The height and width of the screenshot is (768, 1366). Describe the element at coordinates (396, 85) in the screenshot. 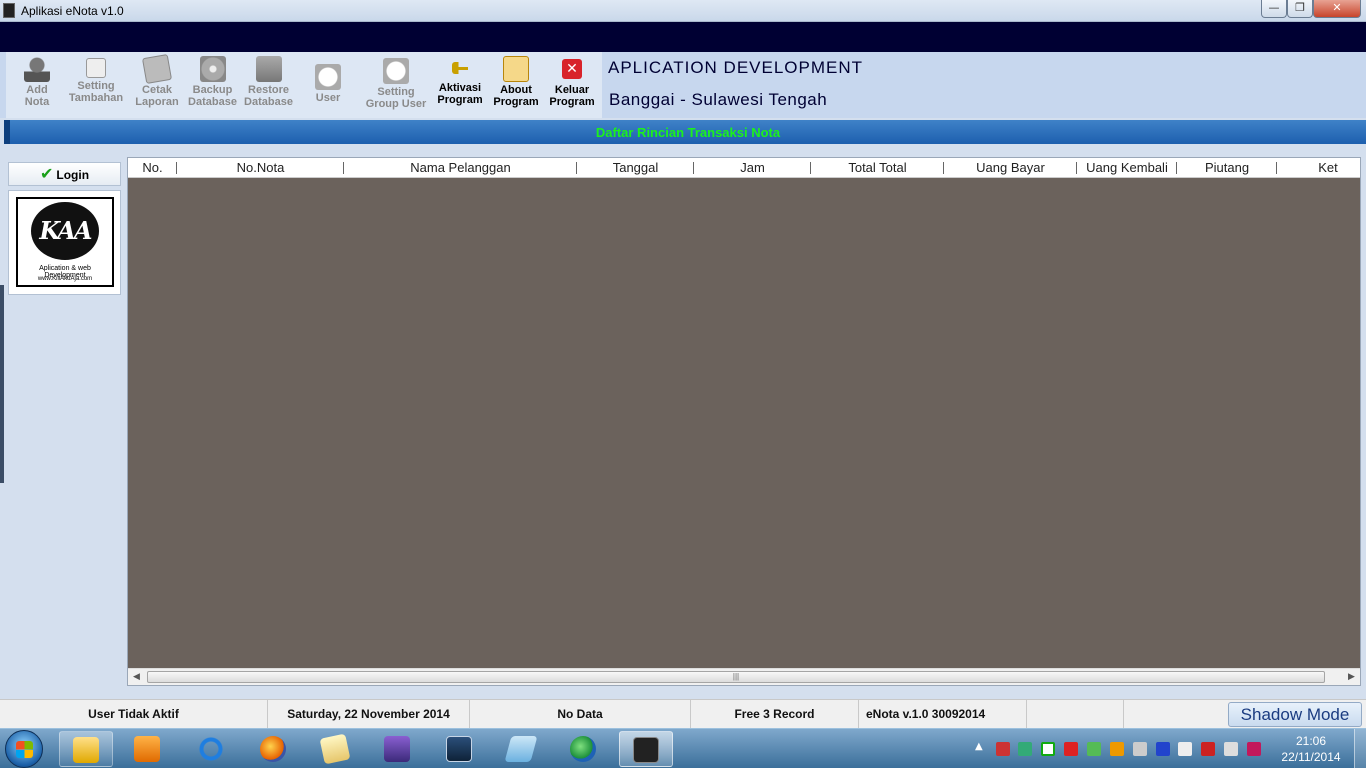

I see `setting-group-user-button: Setting Group User` at that location.